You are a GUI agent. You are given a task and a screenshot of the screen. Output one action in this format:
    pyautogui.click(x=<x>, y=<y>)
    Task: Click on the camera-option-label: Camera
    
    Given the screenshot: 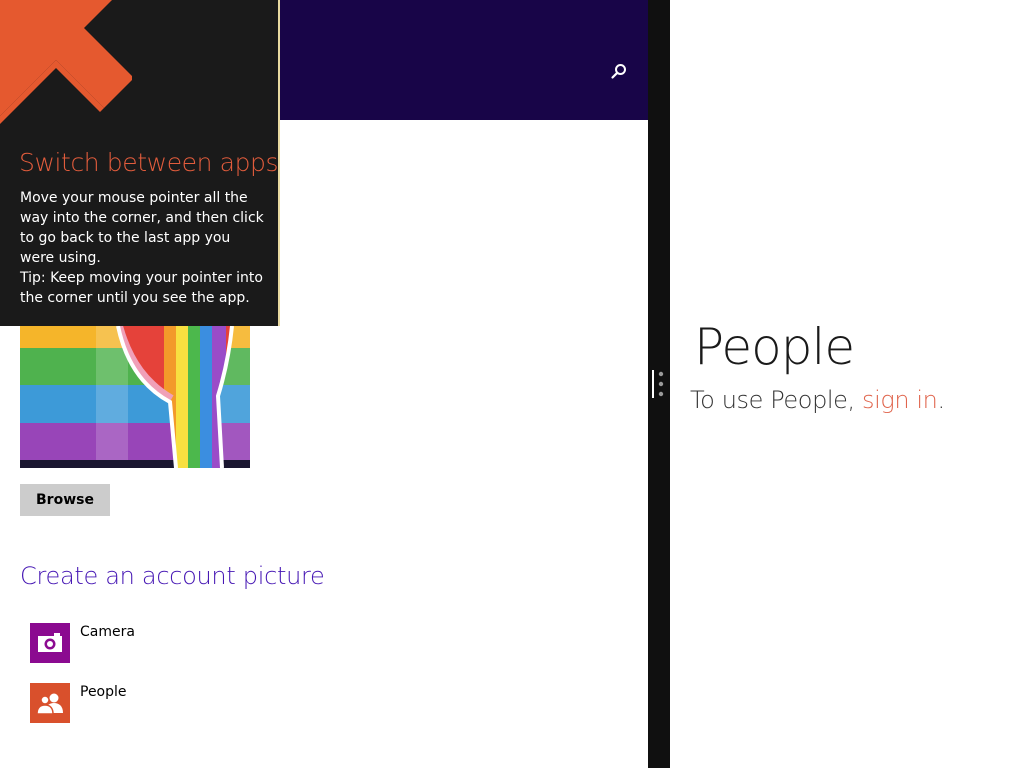 What is the action you would take?
    pyautogui.click(x=107, y=632)
    